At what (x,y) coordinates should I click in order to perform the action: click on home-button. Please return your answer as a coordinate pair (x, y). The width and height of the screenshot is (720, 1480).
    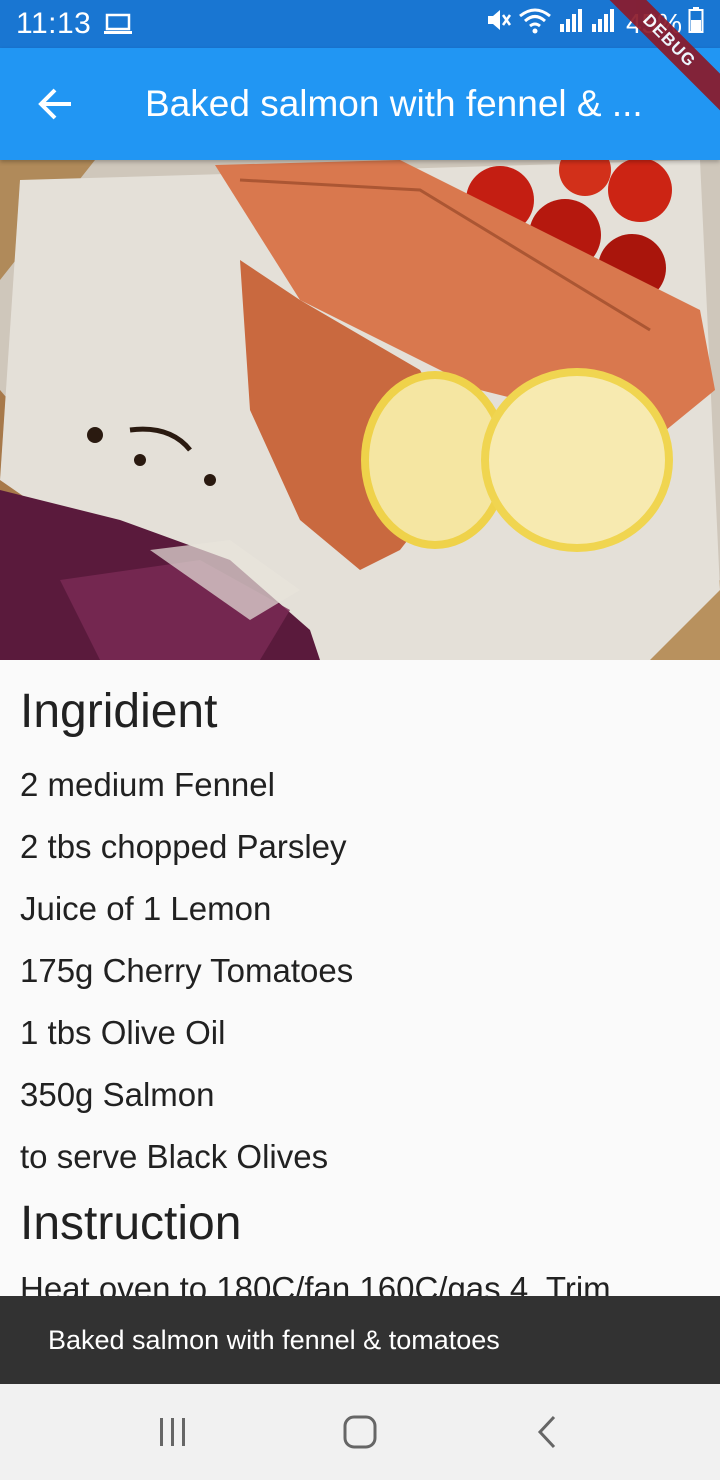
    Looking at the image, I should click on (360, 1432).